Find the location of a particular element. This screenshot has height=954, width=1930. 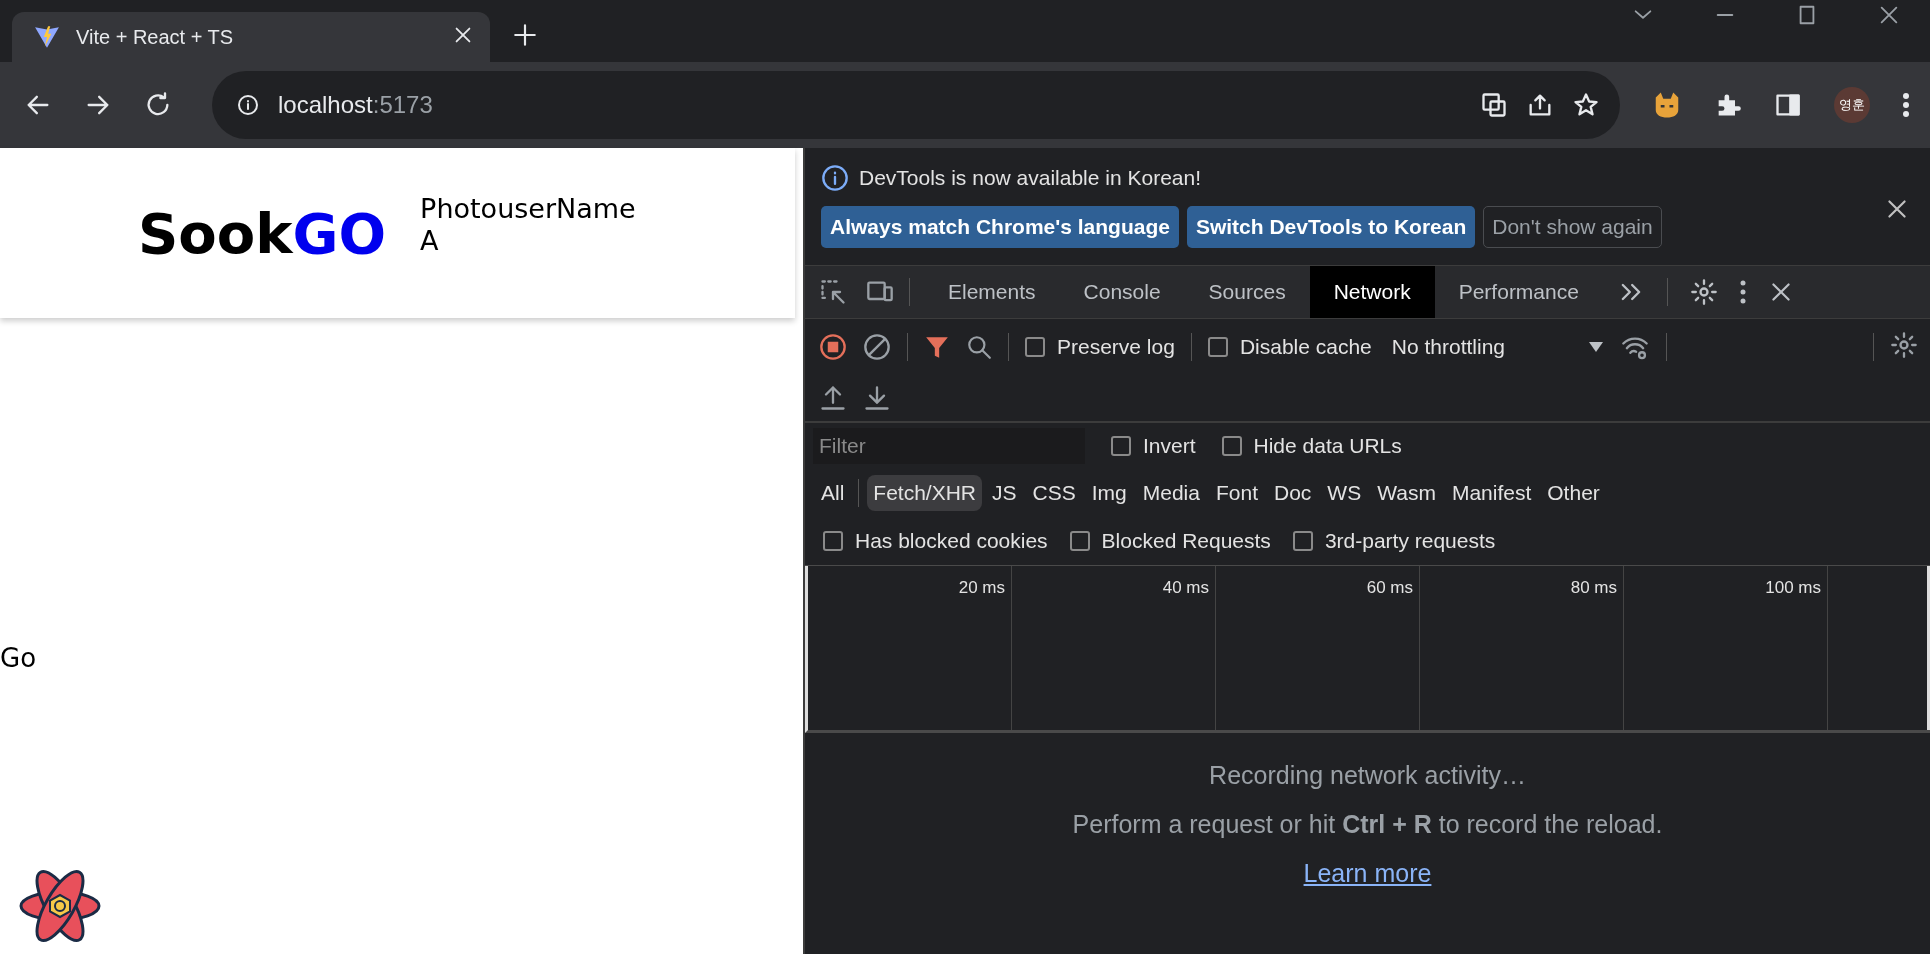

checkbox-label: Preserve log is located at coordinates (1116, 347).